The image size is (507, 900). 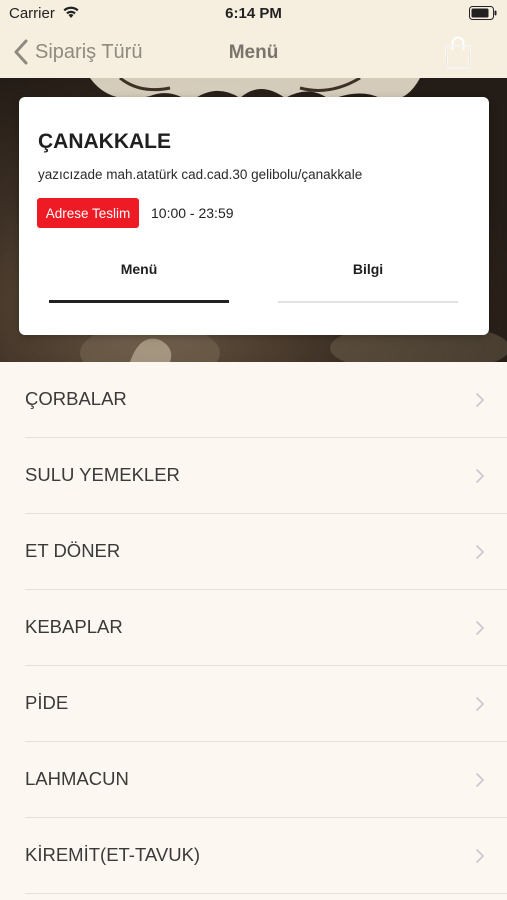 What do you see at coordinates (368, 269) in the screenshot?
I see `tab-info-label: Bilgi` at bounding box center [368, 269].